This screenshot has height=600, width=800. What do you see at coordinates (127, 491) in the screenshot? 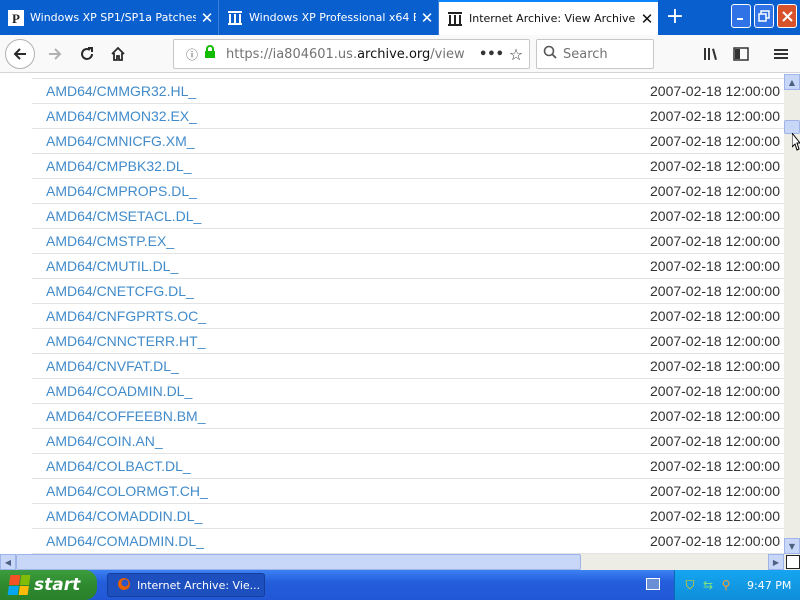
I see `file-link: AMD64/COLORMGT.CH_` at bounding box center [127, 491].